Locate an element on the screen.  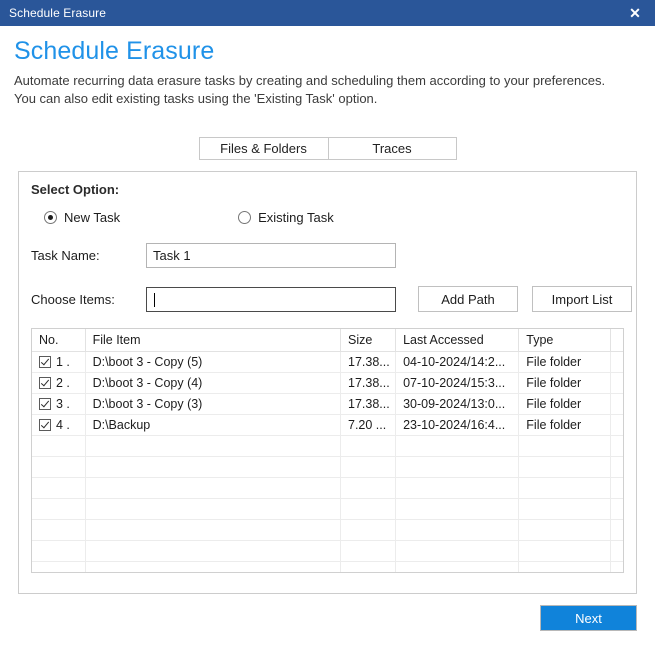
cell-file-item: D:\boot 3 - Copy (5) is located at coordinates (213, 362).